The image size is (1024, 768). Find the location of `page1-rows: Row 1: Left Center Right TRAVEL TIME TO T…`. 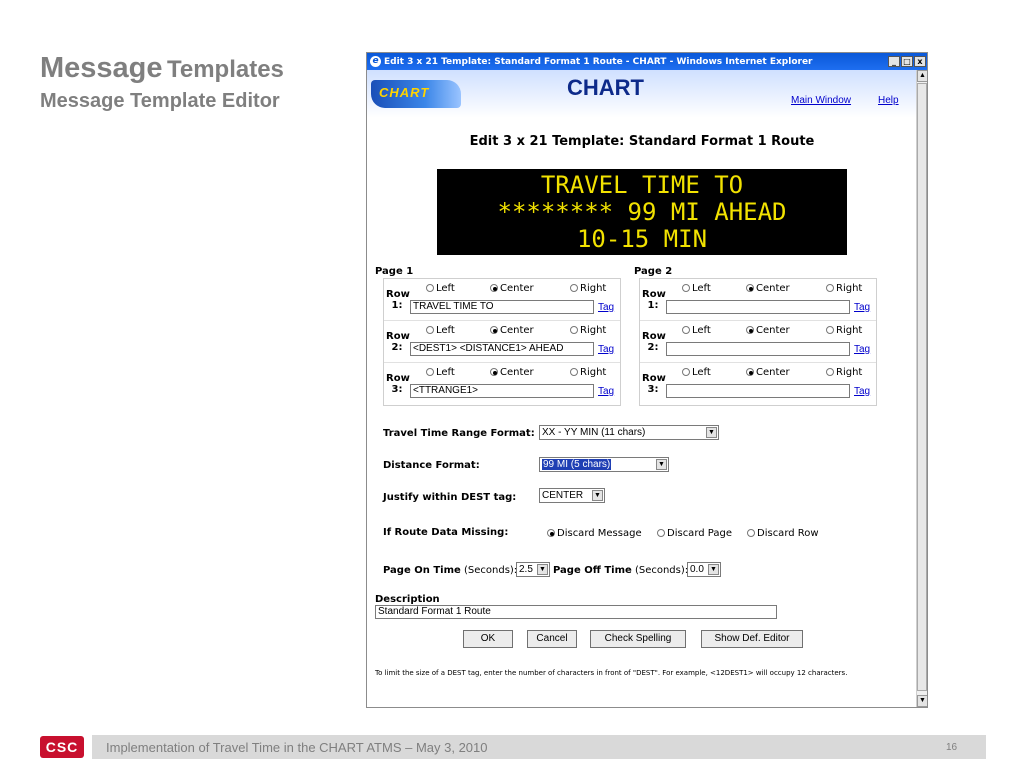

page1-rows: Row 1: Left Center Right TRAVEL TIME TO T… is located at coordinates (502, 342).